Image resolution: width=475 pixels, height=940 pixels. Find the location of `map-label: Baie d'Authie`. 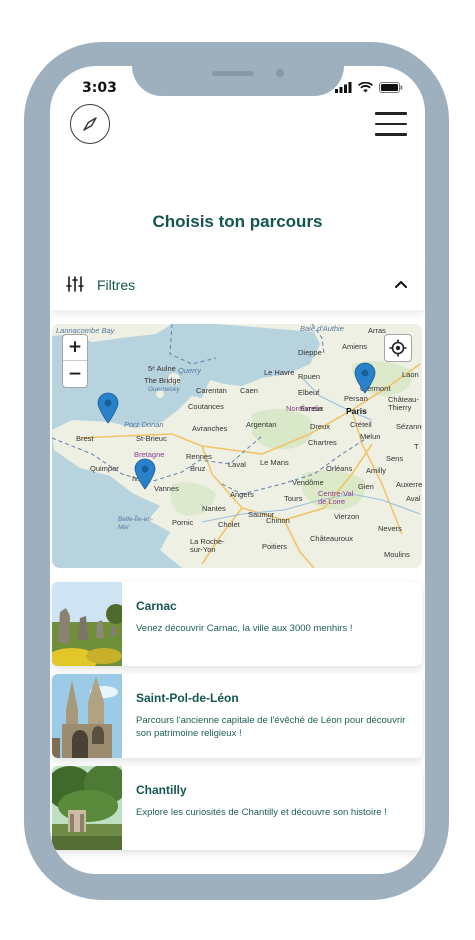

map-label: Baie d'Authie is located at coordinates (322, 328).